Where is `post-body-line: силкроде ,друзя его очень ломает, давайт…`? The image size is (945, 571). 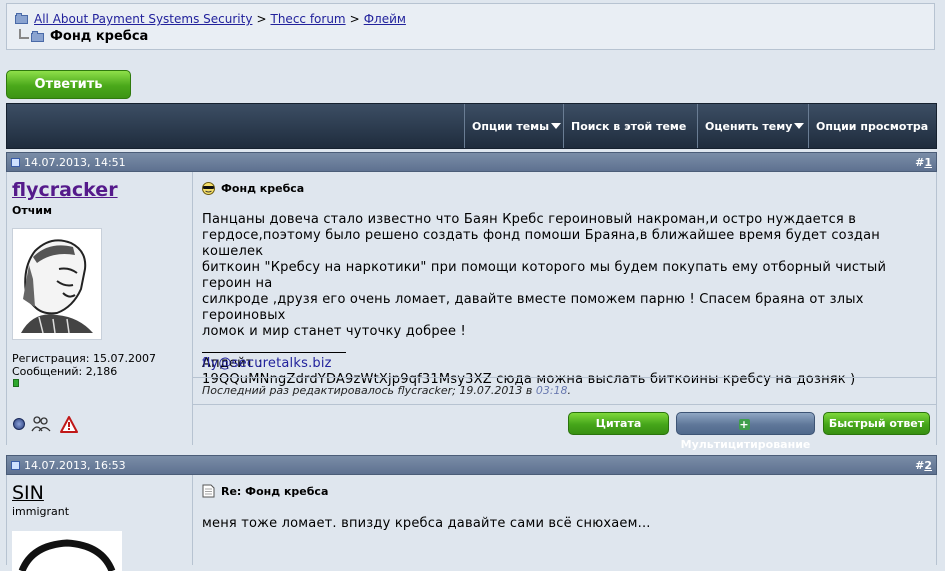 post-body-line: силкроде ,друзя его очень ломает, давайт… is located at coordinates (533, 307).